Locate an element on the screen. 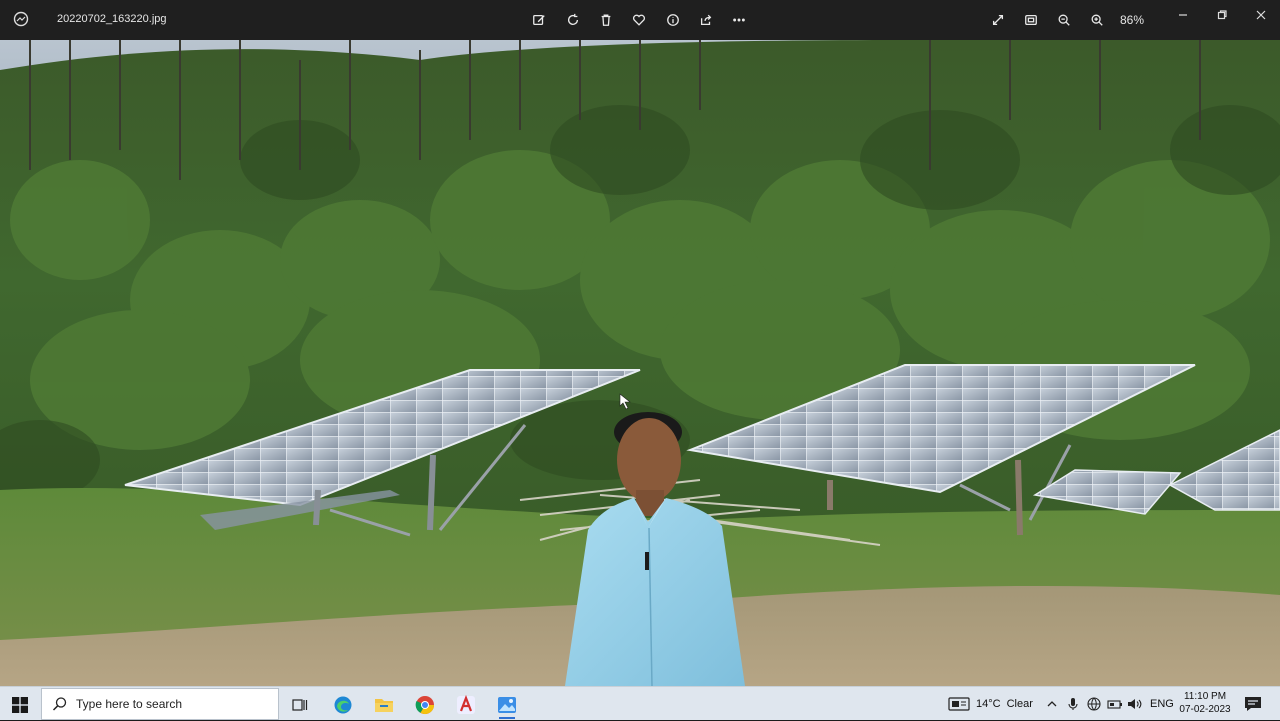 The width and height of the screenshot is (1280, 721). photos-app-icon is located at coordinates (21, 19).